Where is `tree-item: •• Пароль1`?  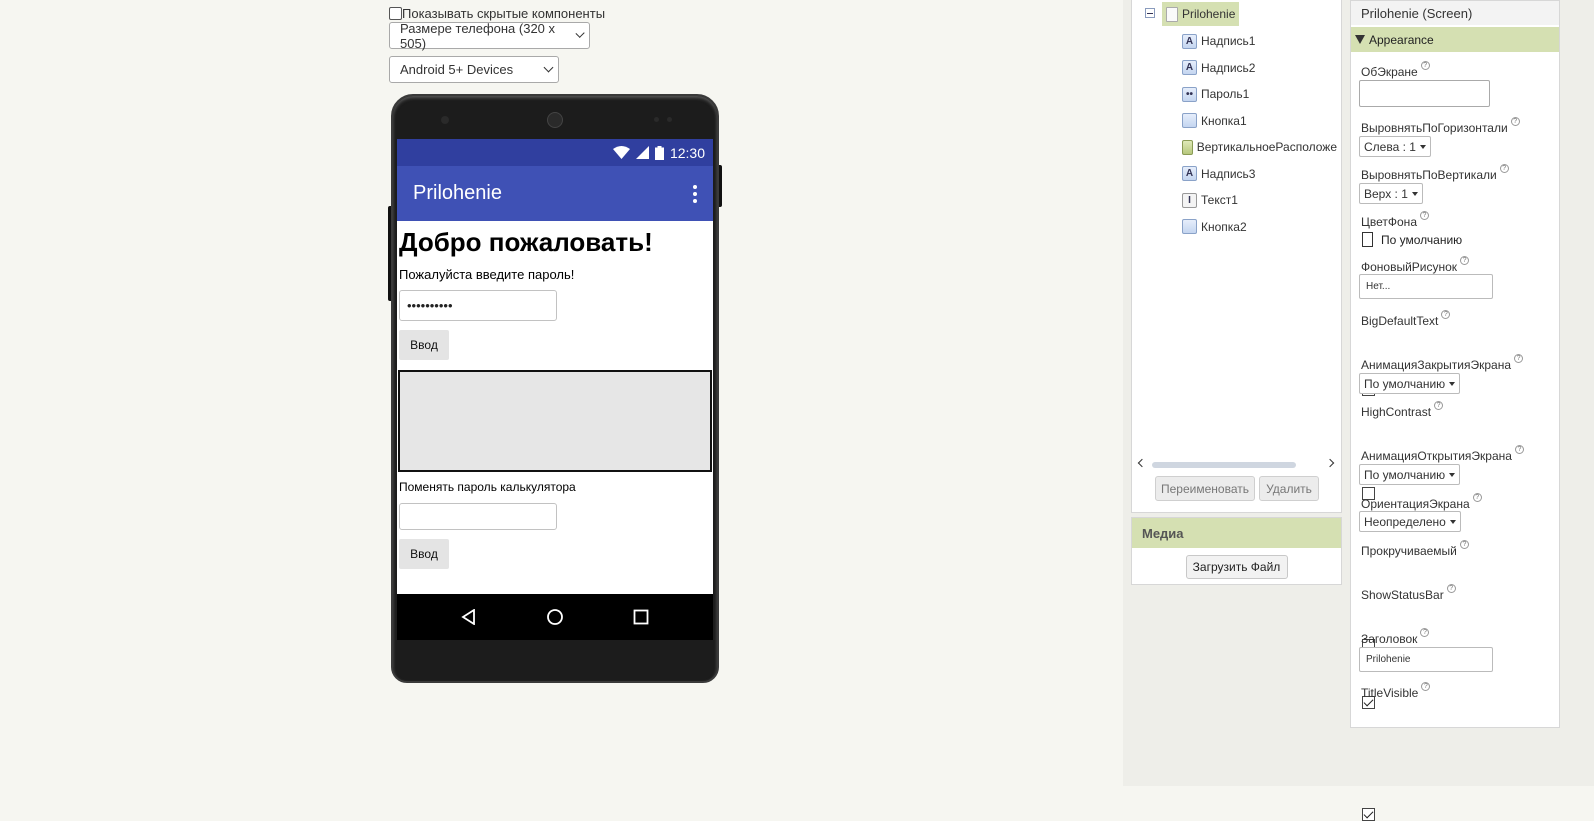 tree-item: •• Пароль1 is located at coordinates (1259, 94).